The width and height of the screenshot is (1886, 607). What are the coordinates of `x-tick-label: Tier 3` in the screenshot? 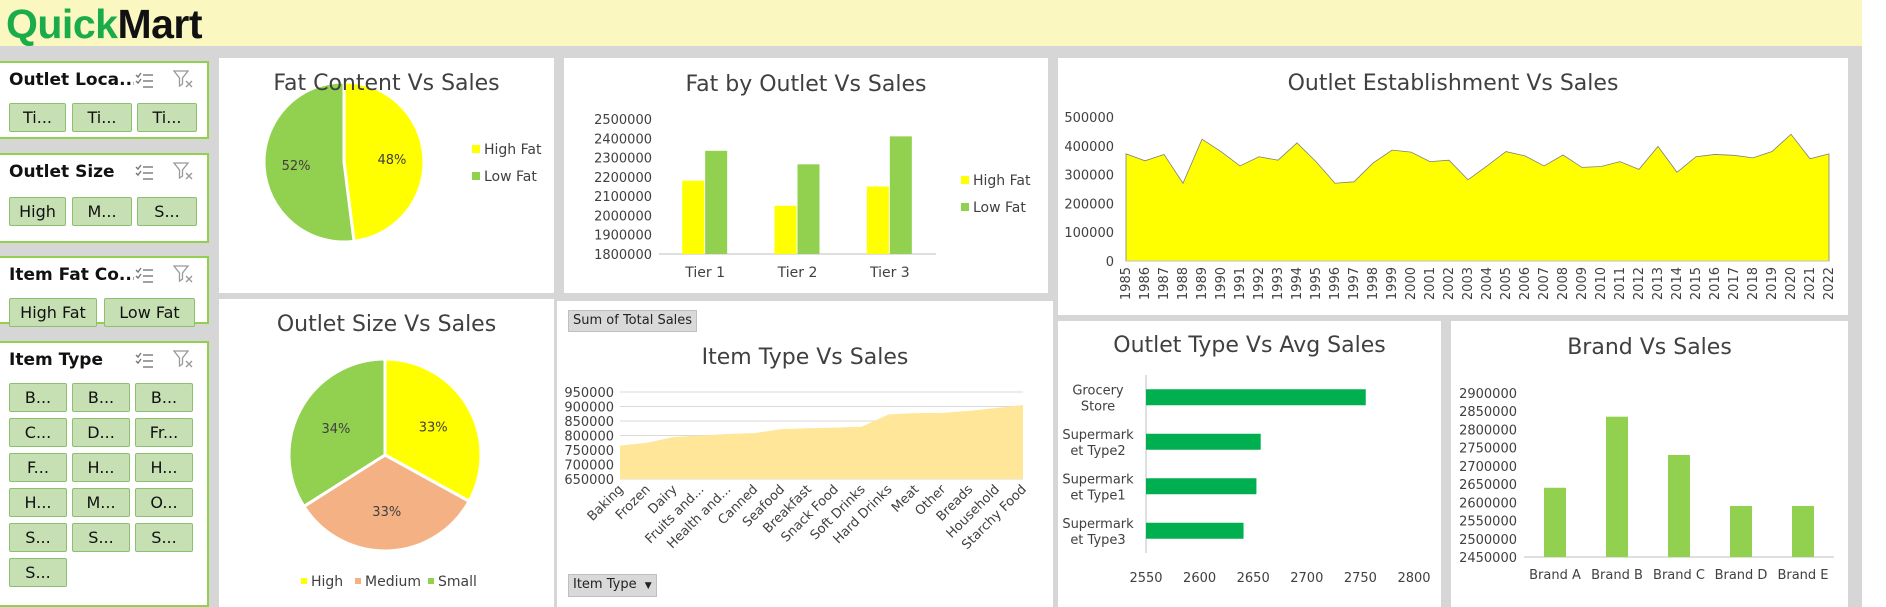 It's located at (889, 273).